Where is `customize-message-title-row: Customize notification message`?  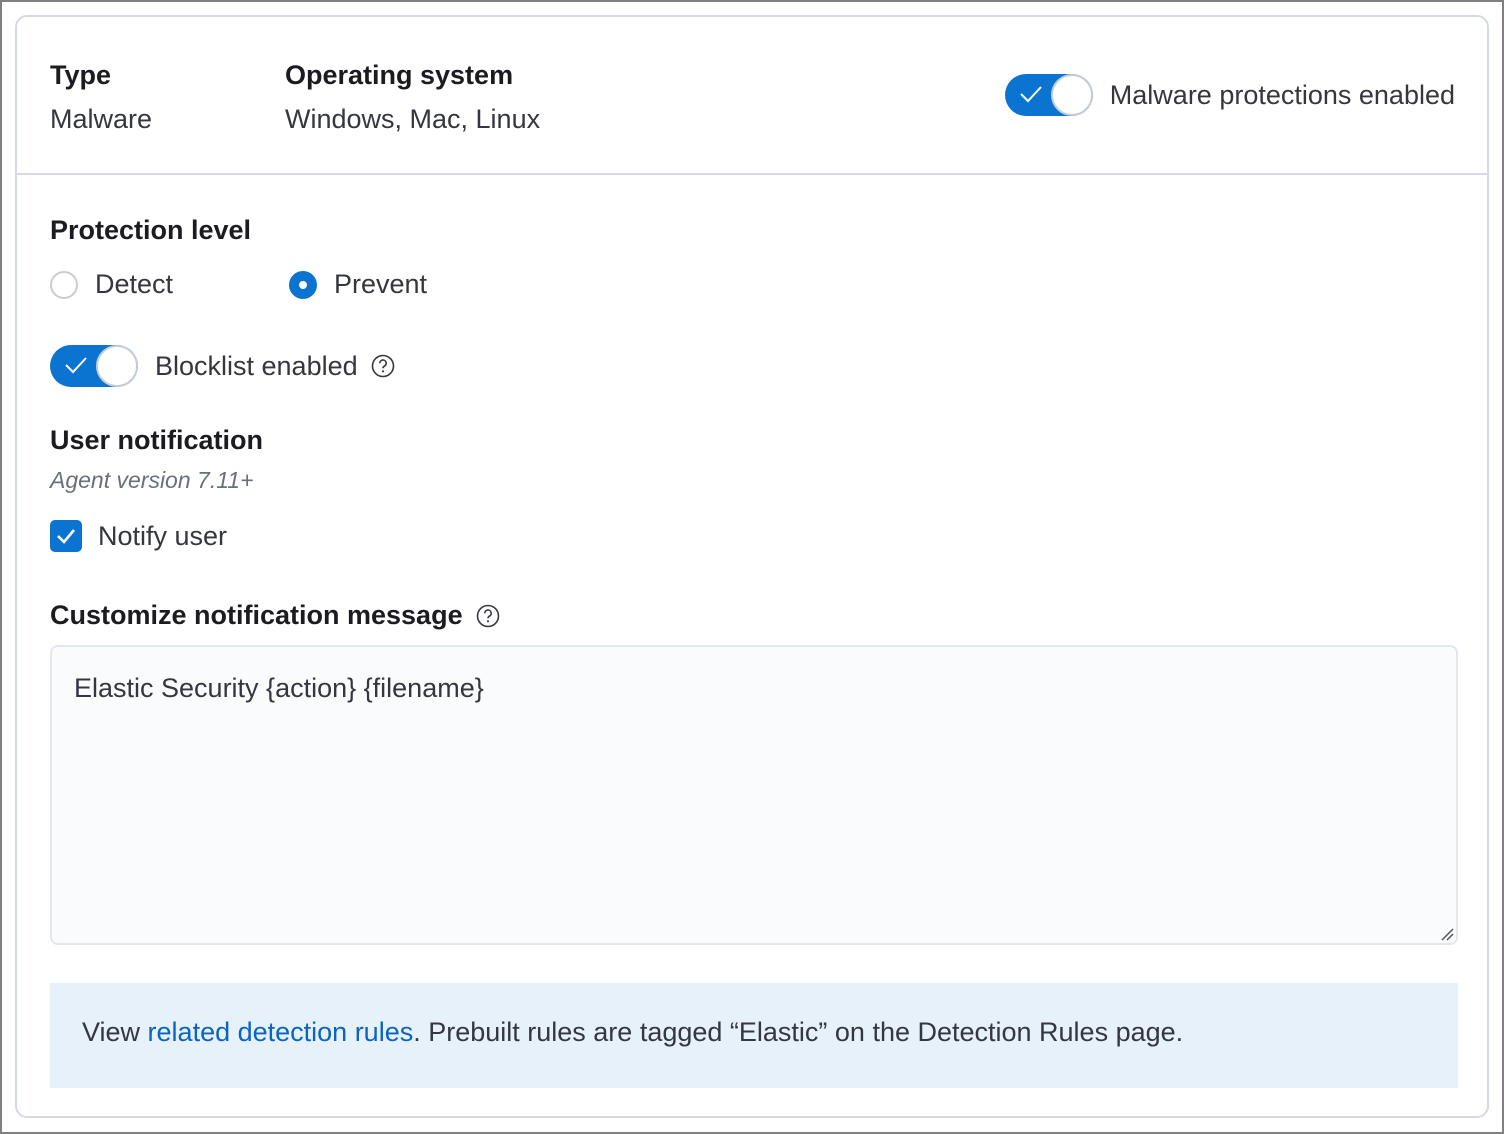
customize-message-title-row: Customize notification message is located at coordinates (275, 615).